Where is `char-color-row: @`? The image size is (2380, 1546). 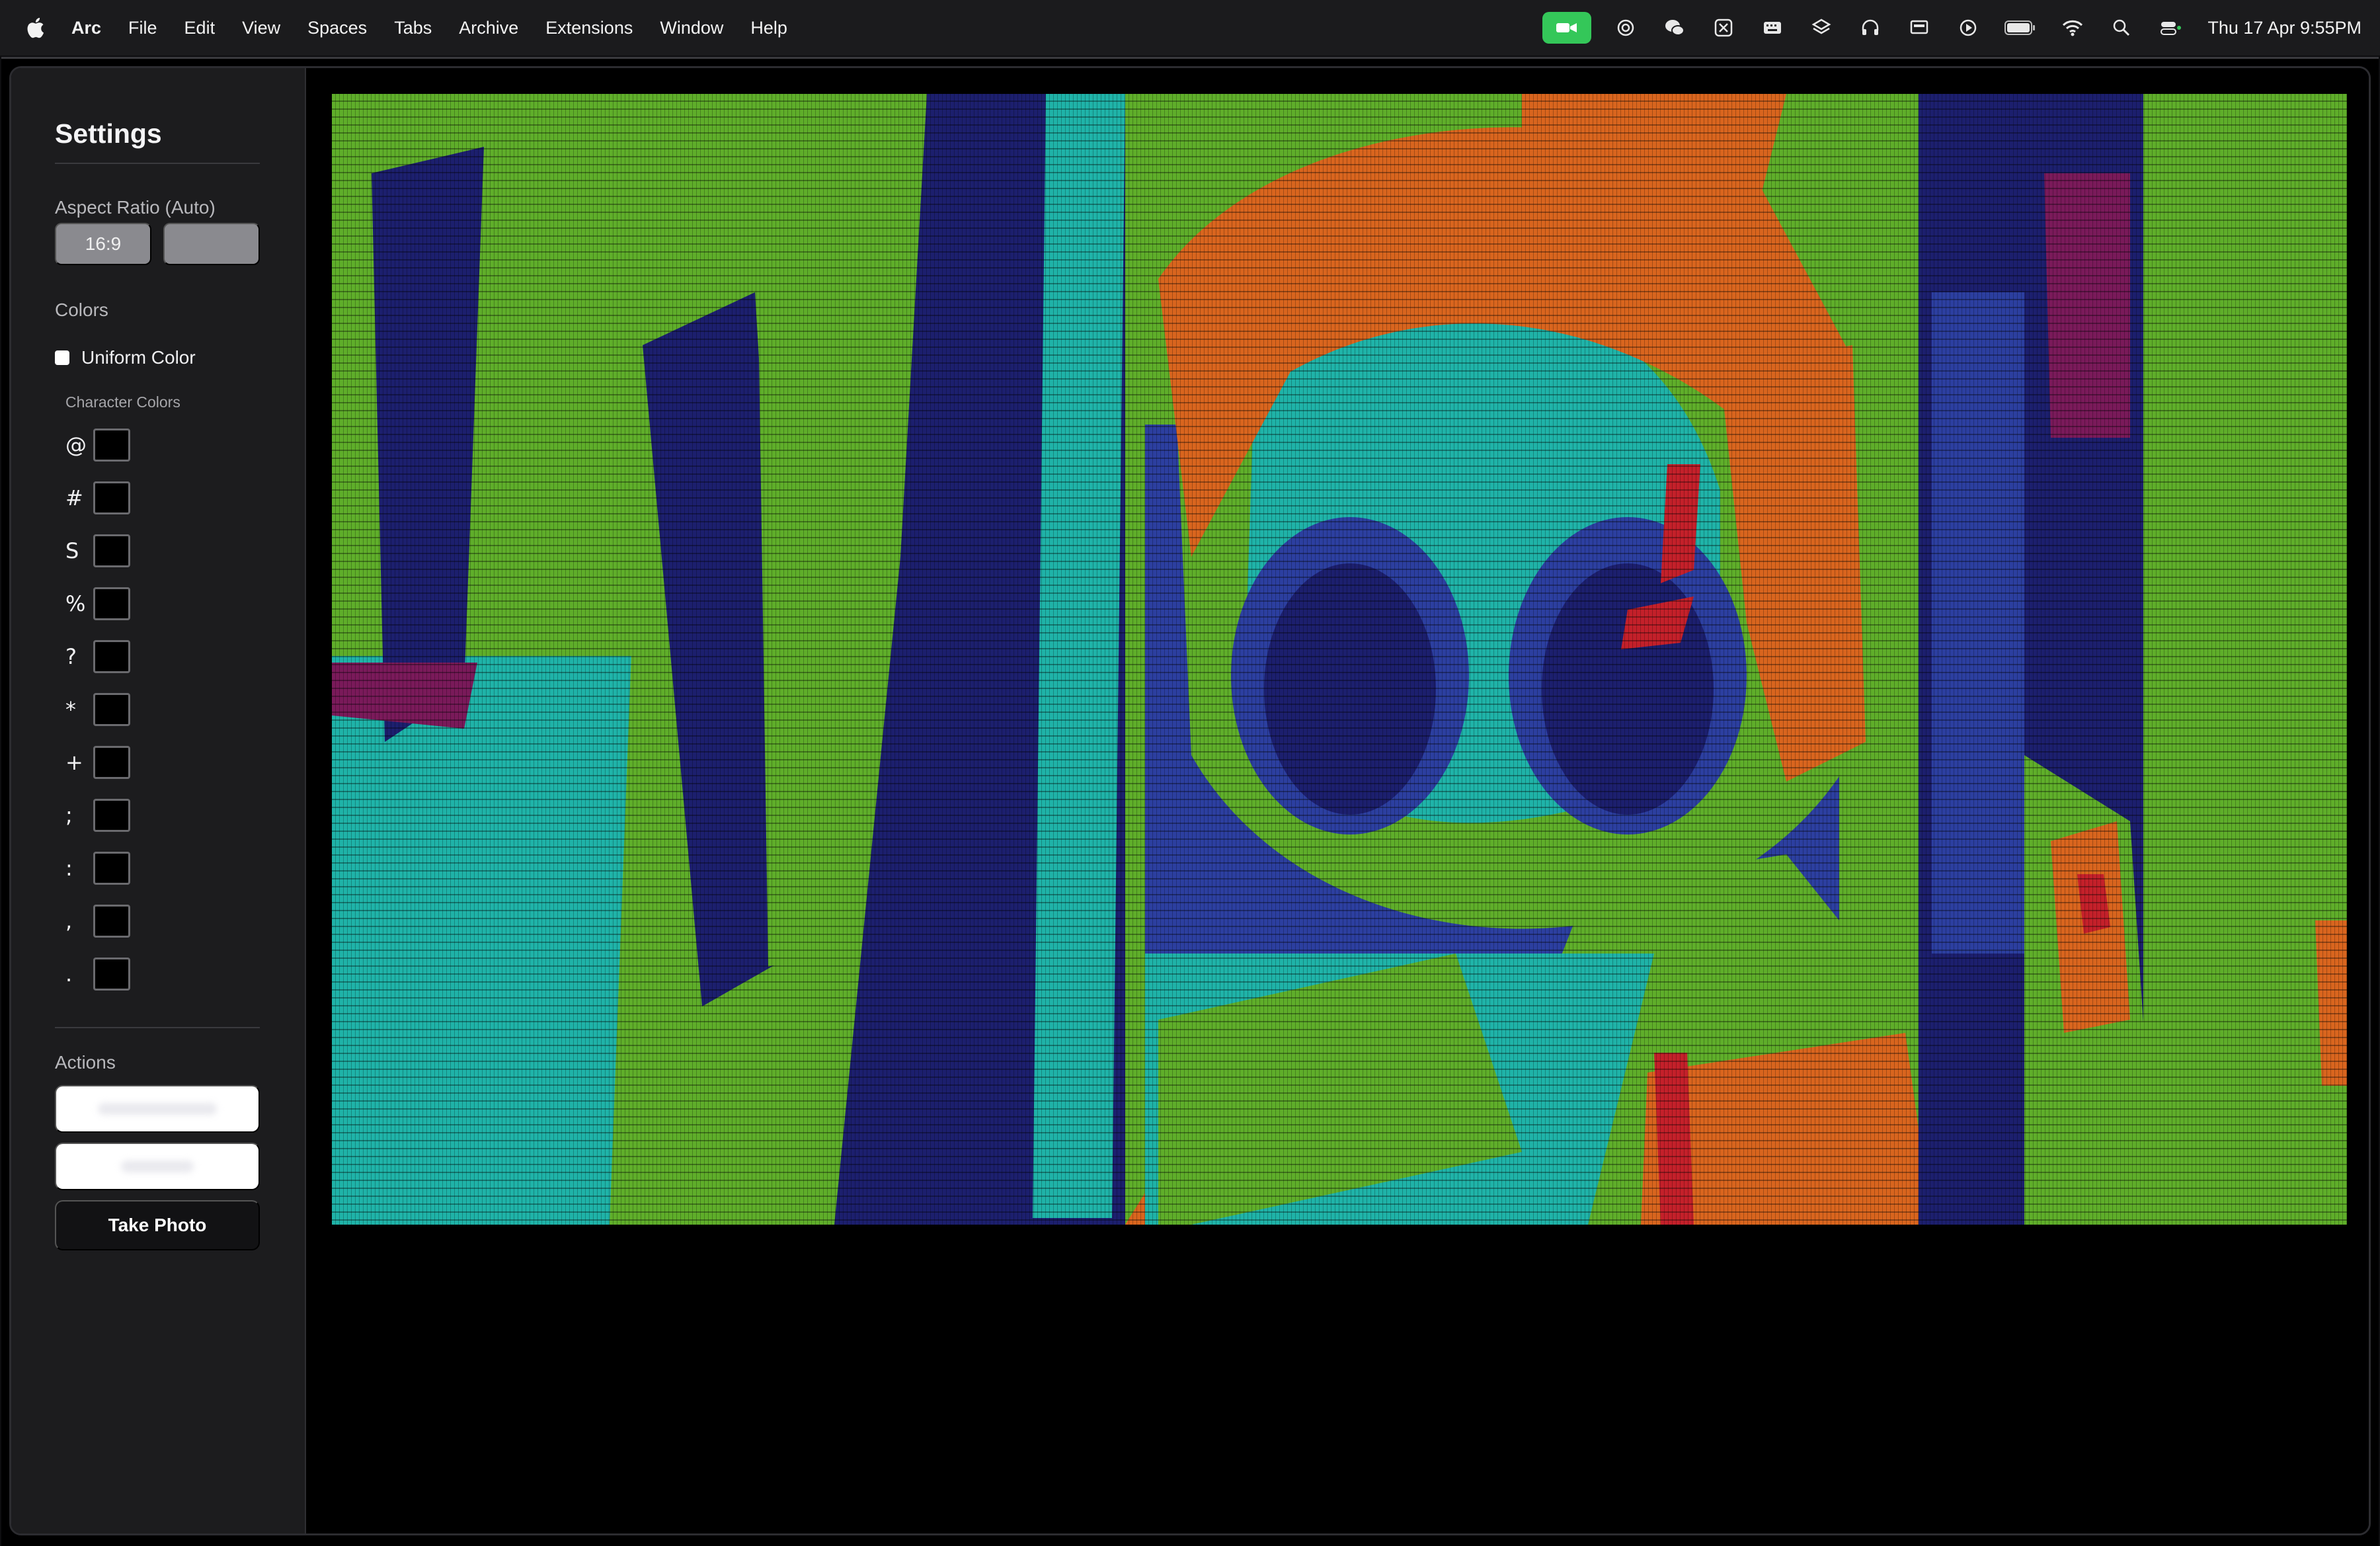 char-color-row: @ is located at coordinates (97, 445).